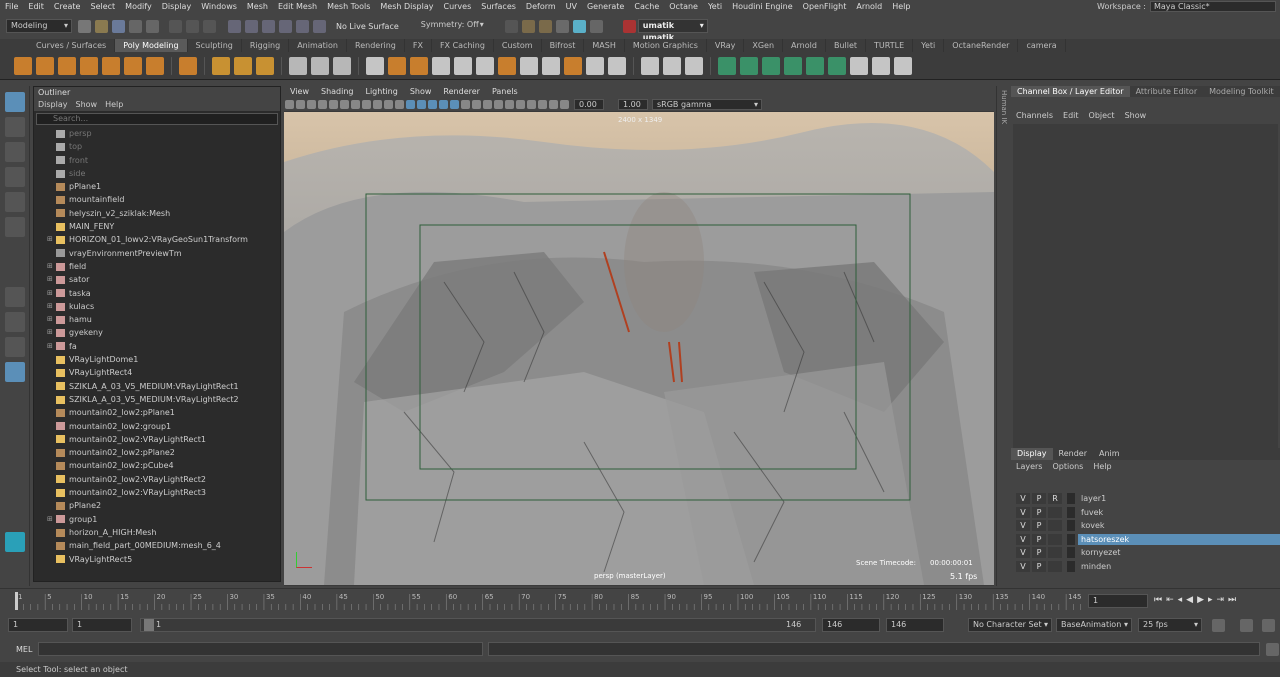 This screenshot has height=677, width=1280. Describe the element at coordinates (571, 6) in the screenshot. I see `menu-item-uv: UV` at that location.